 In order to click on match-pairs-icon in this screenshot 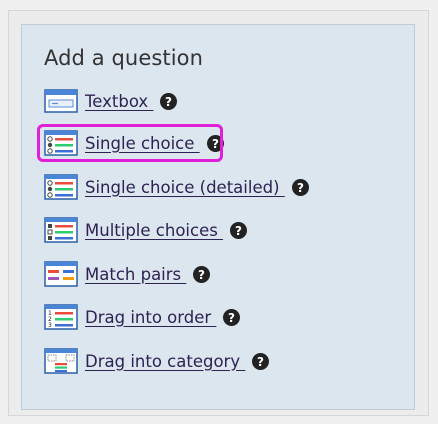, I will do `click(61, 274)`.